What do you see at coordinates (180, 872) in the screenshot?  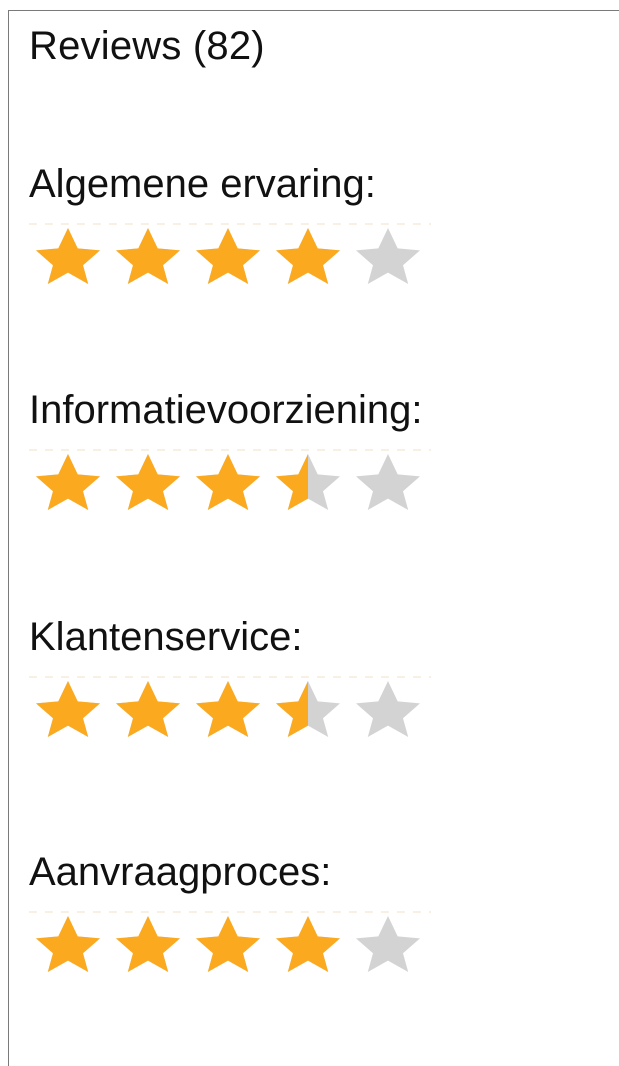 I see `rating-label: Aanvraagproces:` at bounding box center [180, 872].